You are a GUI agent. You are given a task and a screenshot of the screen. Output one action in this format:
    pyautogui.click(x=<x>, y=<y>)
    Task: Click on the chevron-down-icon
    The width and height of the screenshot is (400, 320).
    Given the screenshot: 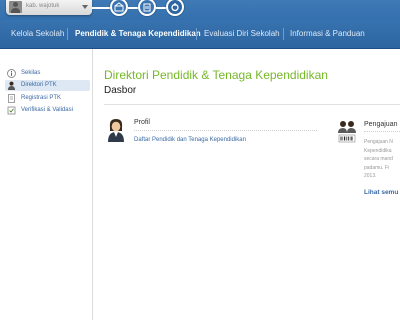 What is the action you would take?
    pyautogui.click(x=85, y=7)
    